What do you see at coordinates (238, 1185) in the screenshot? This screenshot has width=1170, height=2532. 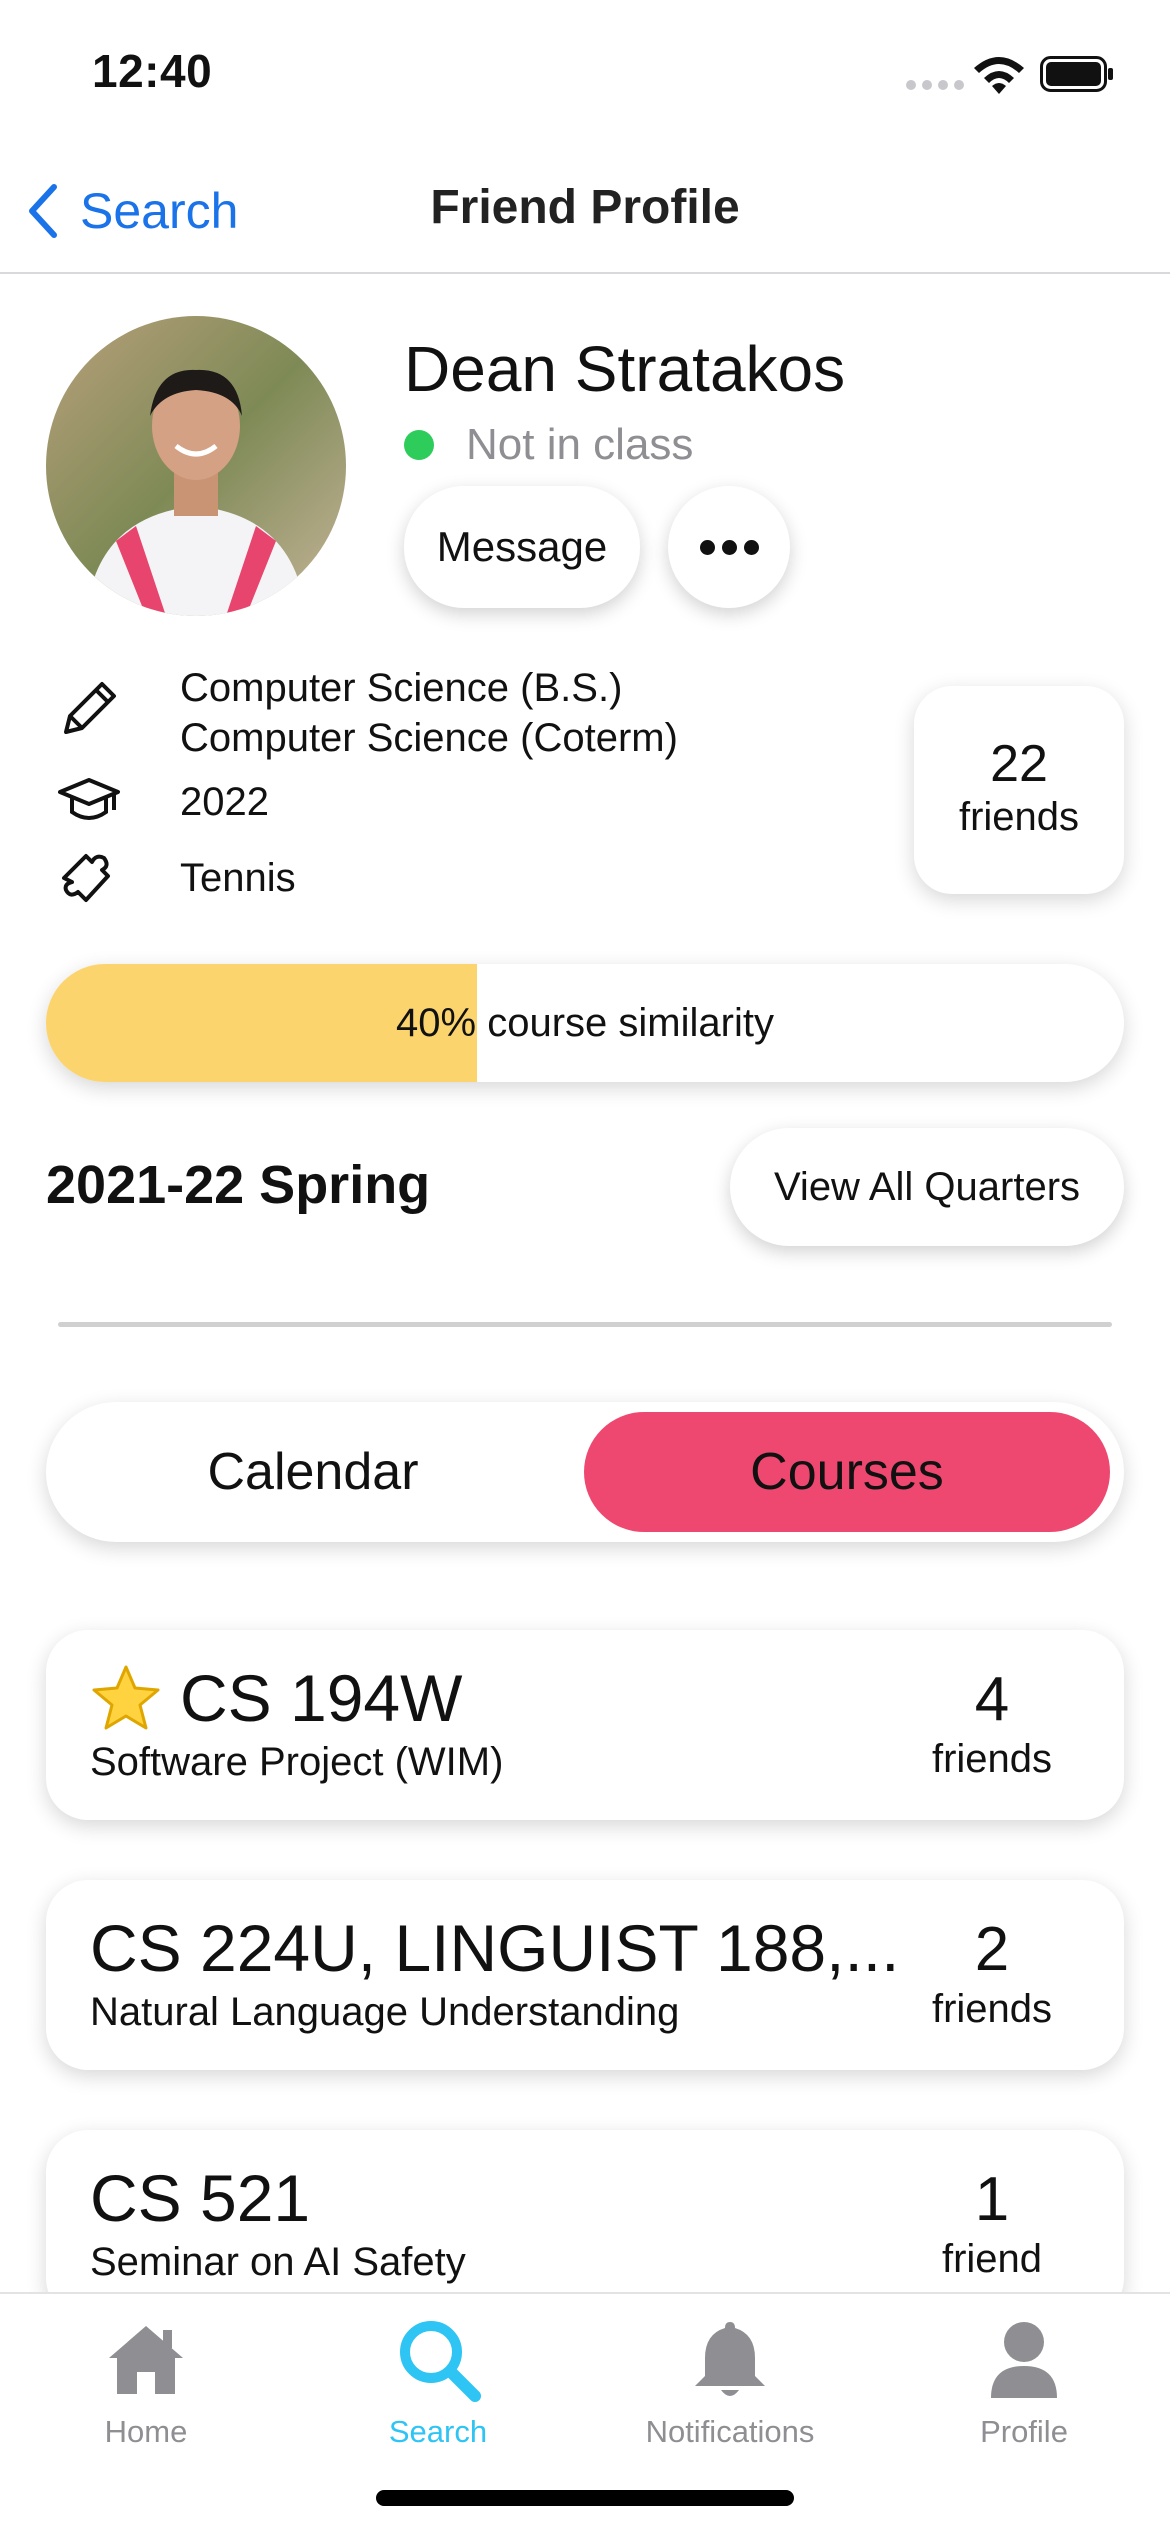 I see `quarter-title: 2021-22 Spring` at bounding box center [238, 1185].